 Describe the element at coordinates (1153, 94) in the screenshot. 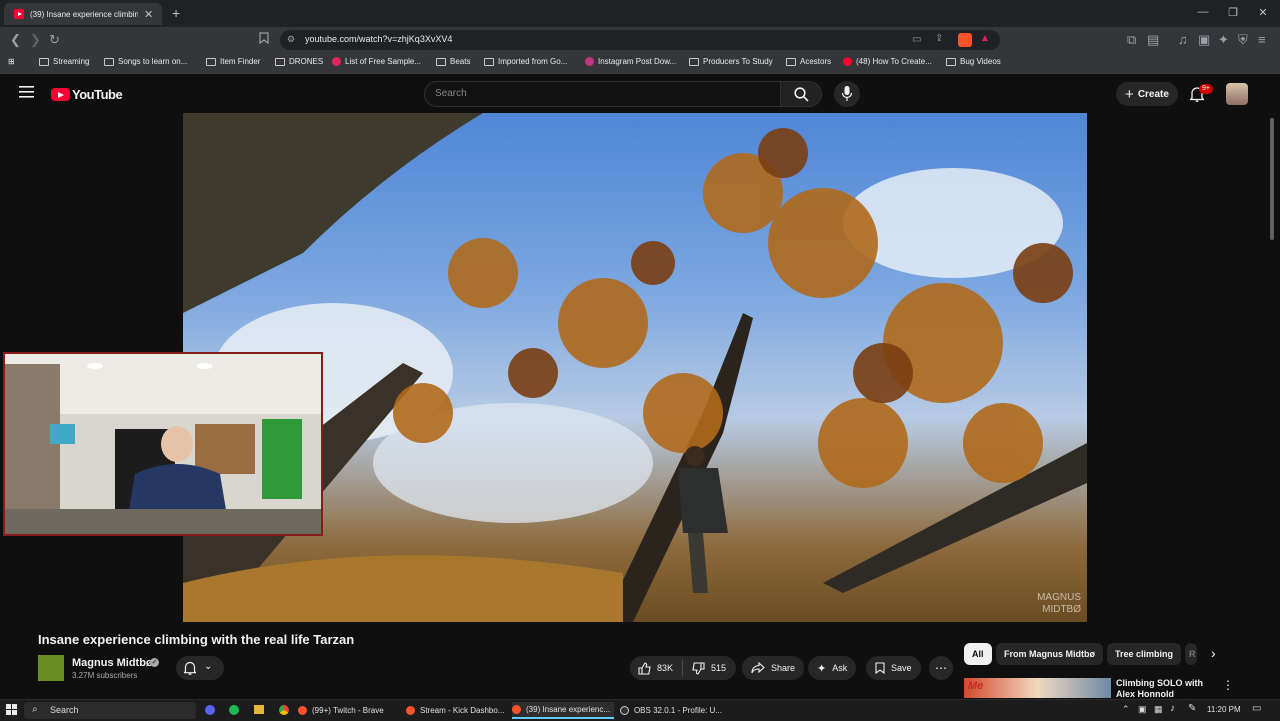

I see `create-label: Create` at that location.